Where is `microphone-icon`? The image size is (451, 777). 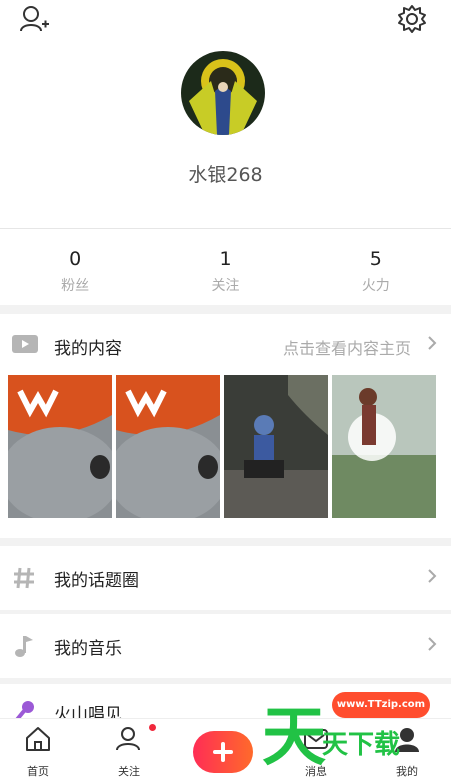
microphone-icon is located at coordinates (24, 709).